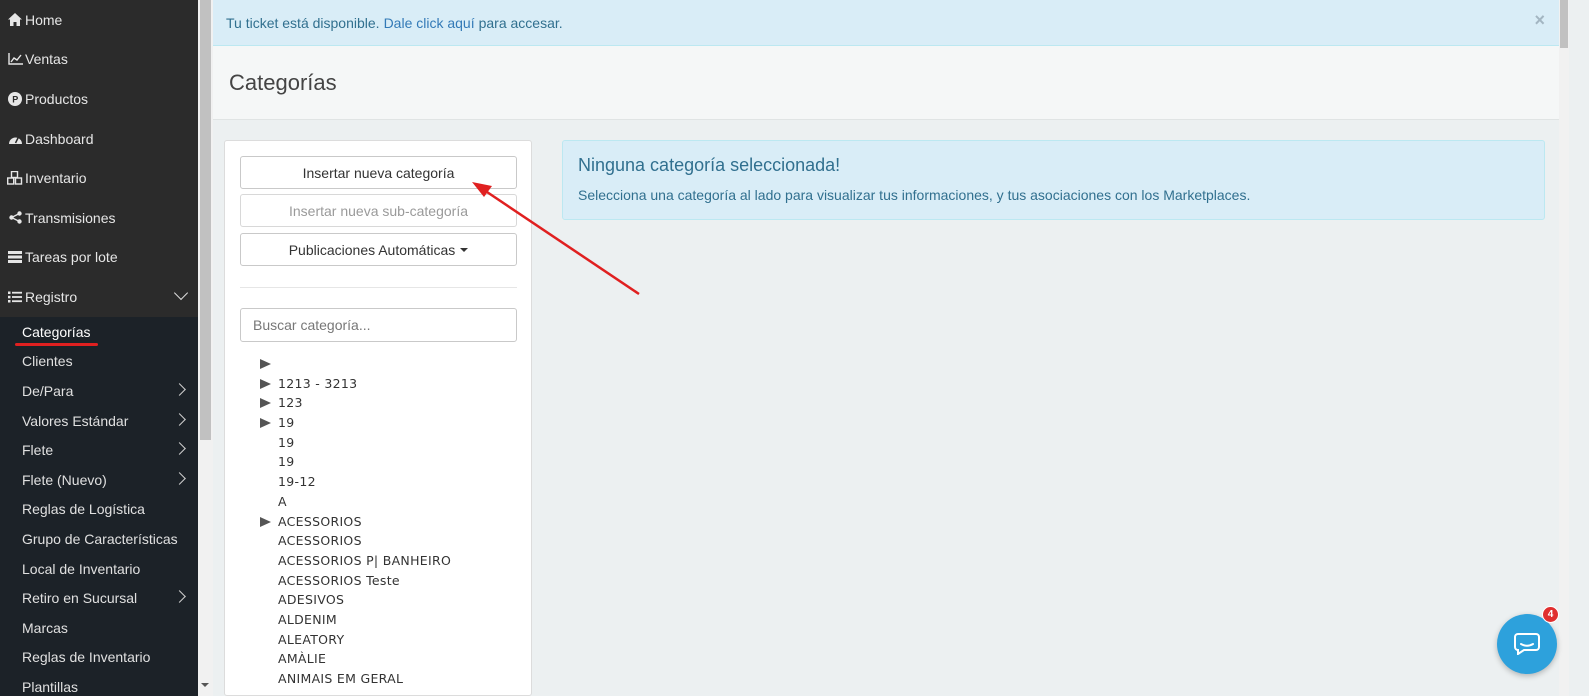  Describe the element at coordinates (99, 684) in the screenshot. I see `submenu-item-plantillas: Plantillas` at that location.